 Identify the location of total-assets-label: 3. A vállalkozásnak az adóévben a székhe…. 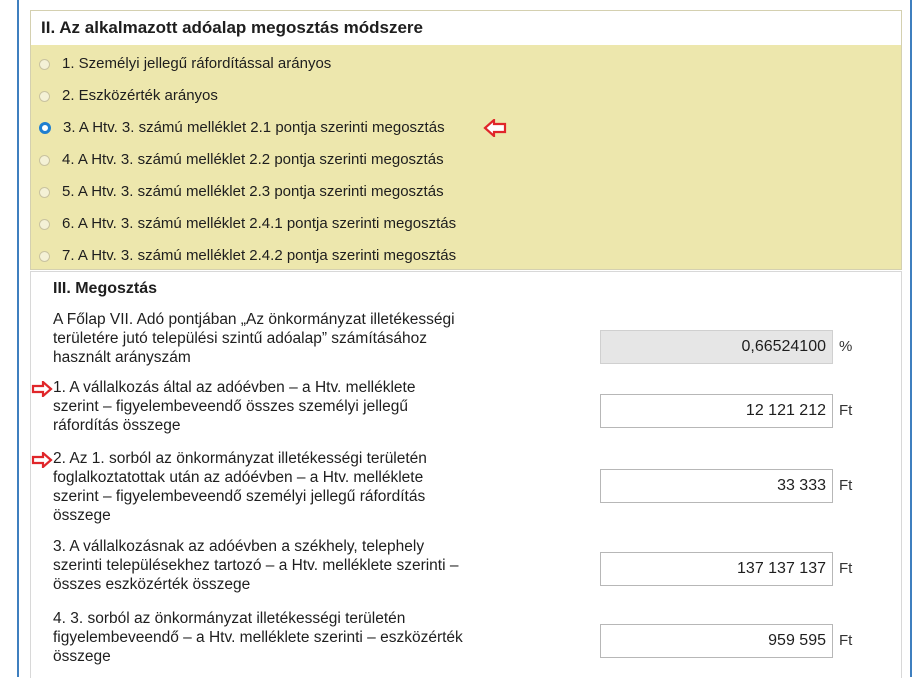
(338, 565).